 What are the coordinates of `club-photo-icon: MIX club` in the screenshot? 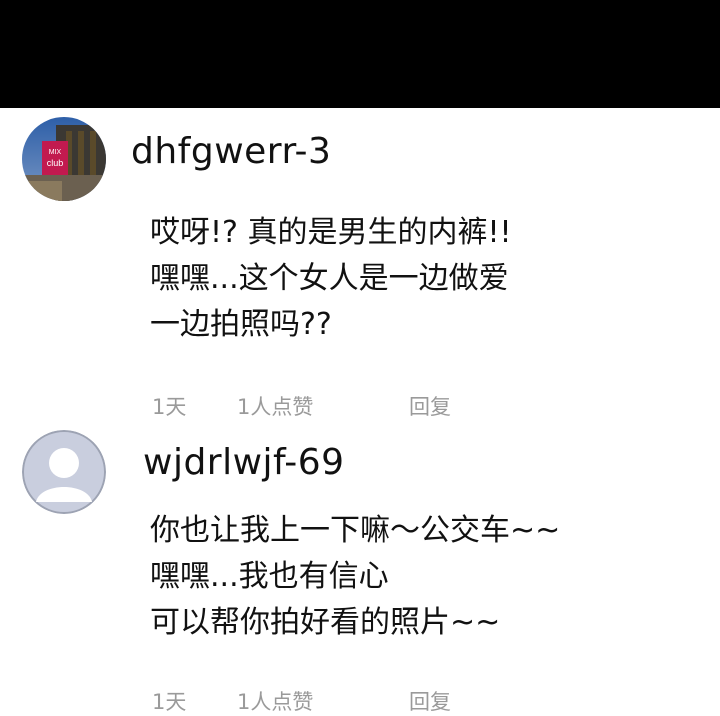 It's located at (64, 159).